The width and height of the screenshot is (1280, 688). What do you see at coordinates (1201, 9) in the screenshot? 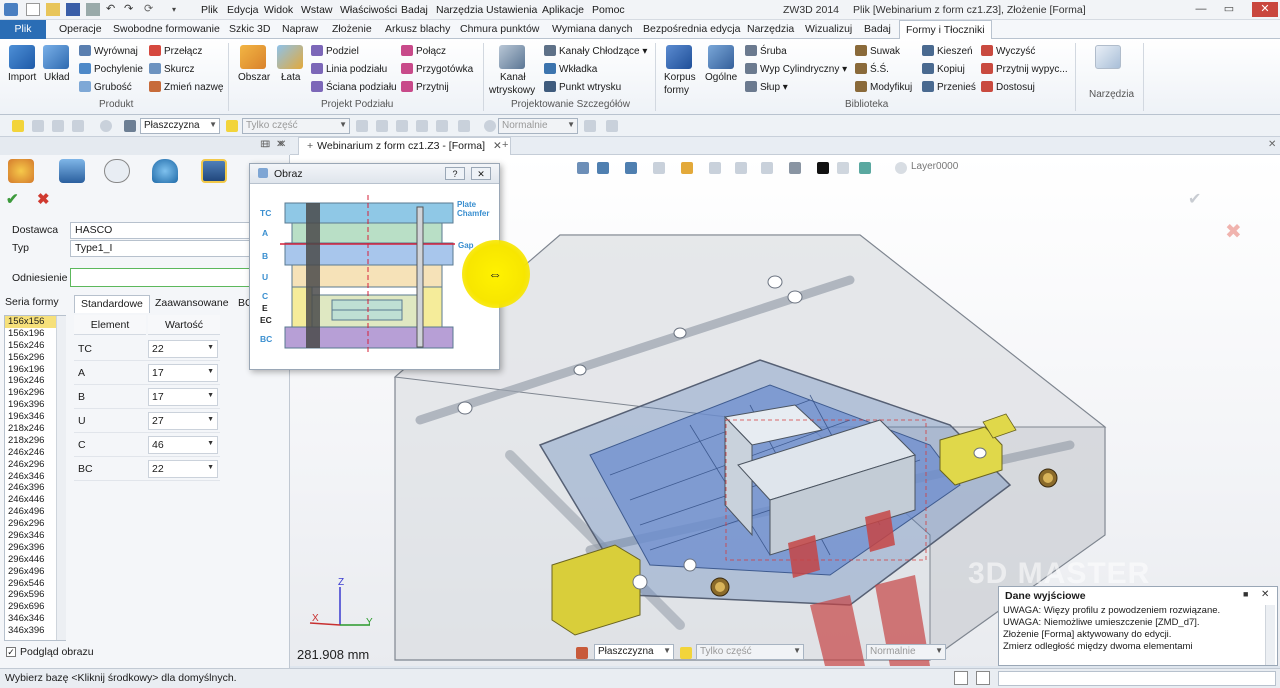
I see `minimize-icon: —` at bounding box center [1201, 9].